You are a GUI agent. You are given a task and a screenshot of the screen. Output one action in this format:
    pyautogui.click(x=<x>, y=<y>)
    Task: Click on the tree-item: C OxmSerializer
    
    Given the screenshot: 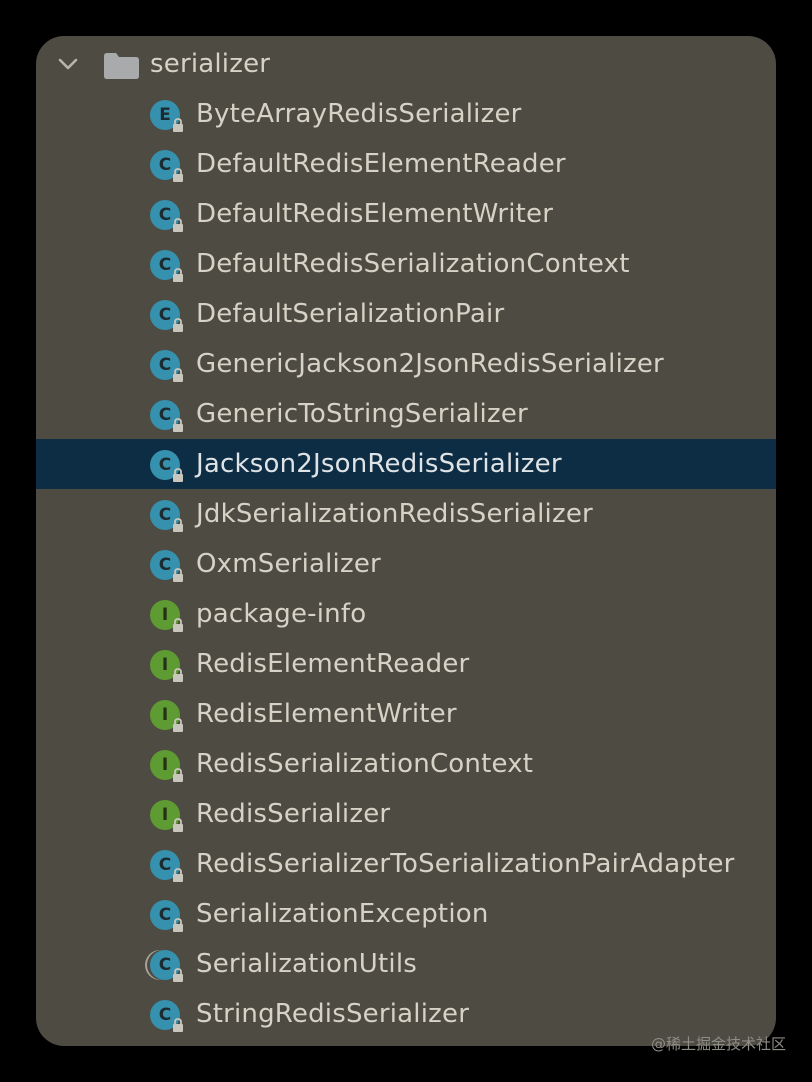 What is the action you would take?
    pyautogui.click(x=406, y=564)
    